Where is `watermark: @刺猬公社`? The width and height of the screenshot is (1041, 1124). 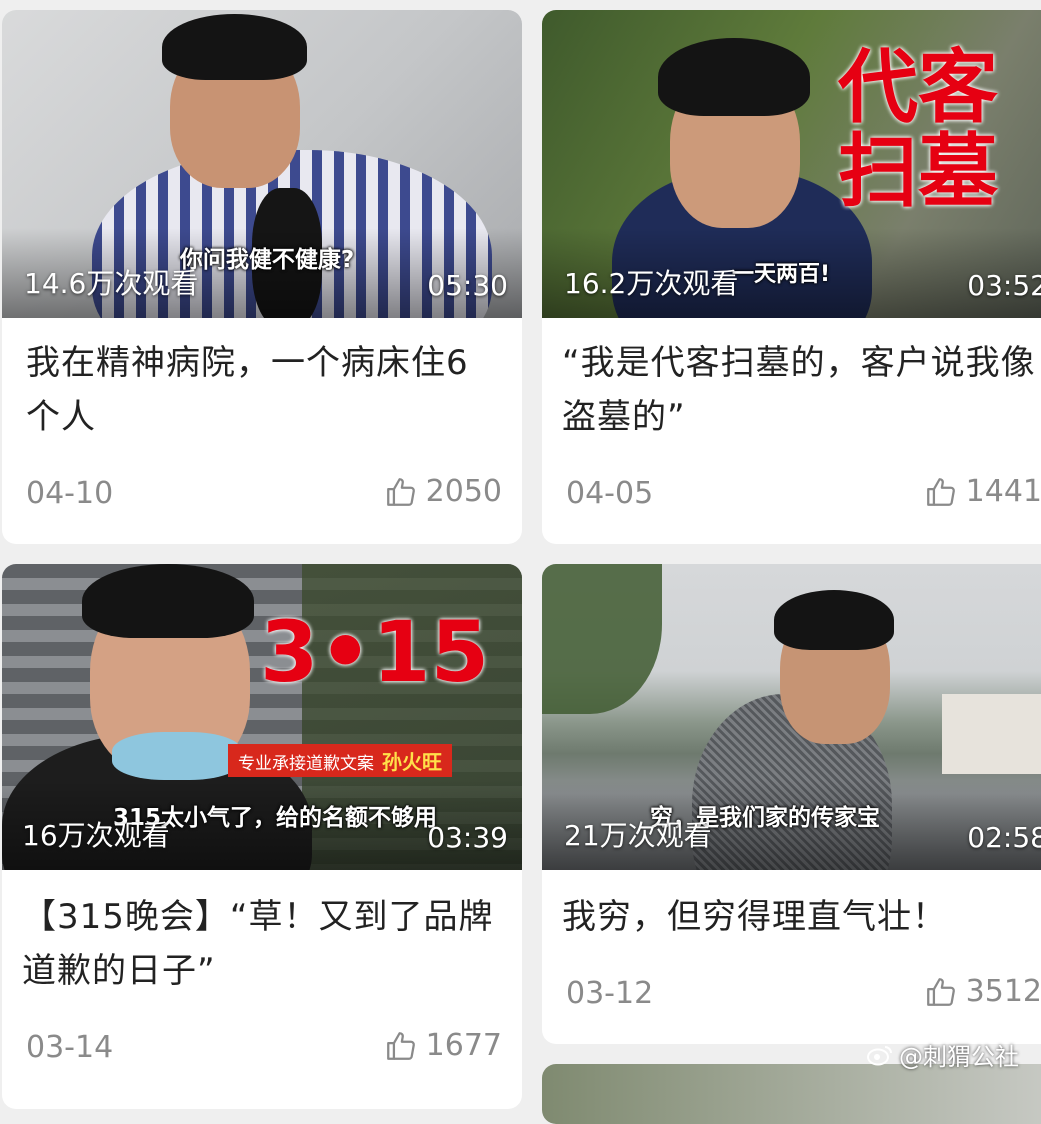
watermark: @刺猬公社 is located at coordinates (943, 1054).